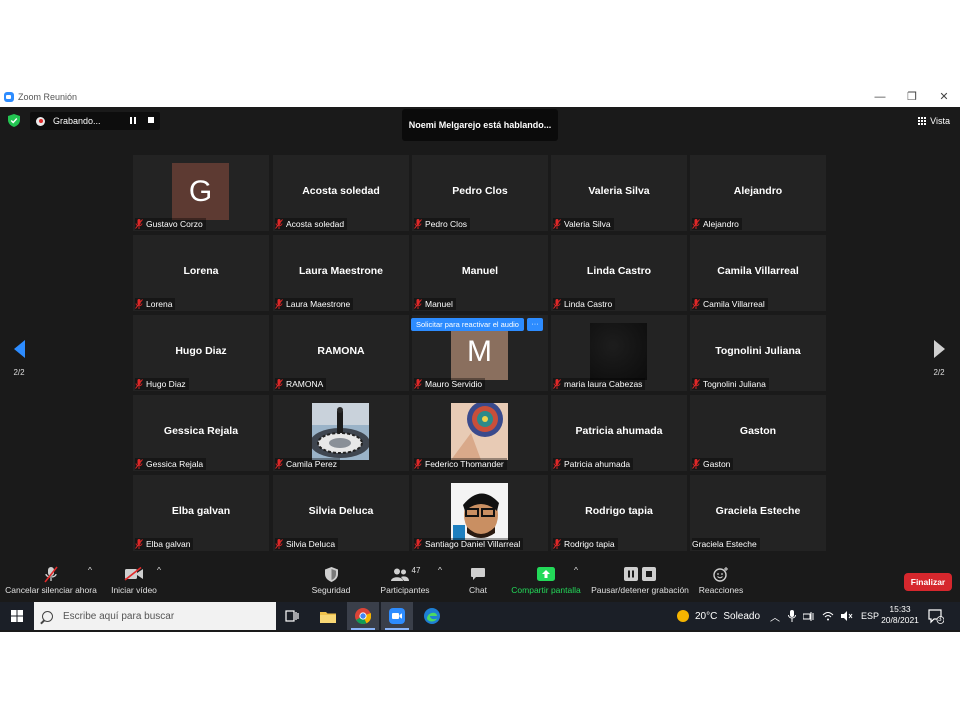 This screenshot has height=720, width=960. I want to click on folder-icon, so click(328, 617).